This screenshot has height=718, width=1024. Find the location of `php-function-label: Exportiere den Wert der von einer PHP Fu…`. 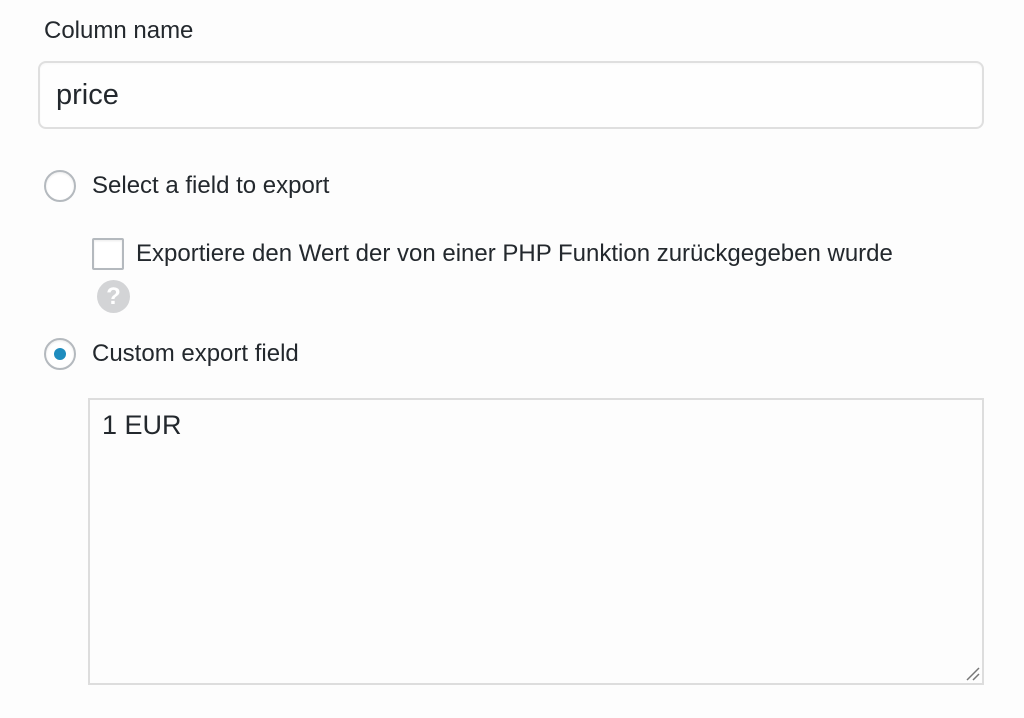

php-function-label: Exportiere den Wert der von einer PHP Fu… is located at coordinates (514, 254).